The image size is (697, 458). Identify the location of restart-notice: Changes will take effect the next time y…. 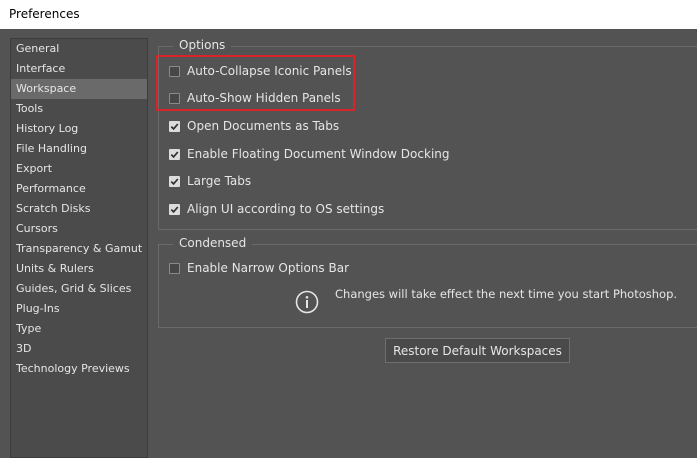
(486, 300).